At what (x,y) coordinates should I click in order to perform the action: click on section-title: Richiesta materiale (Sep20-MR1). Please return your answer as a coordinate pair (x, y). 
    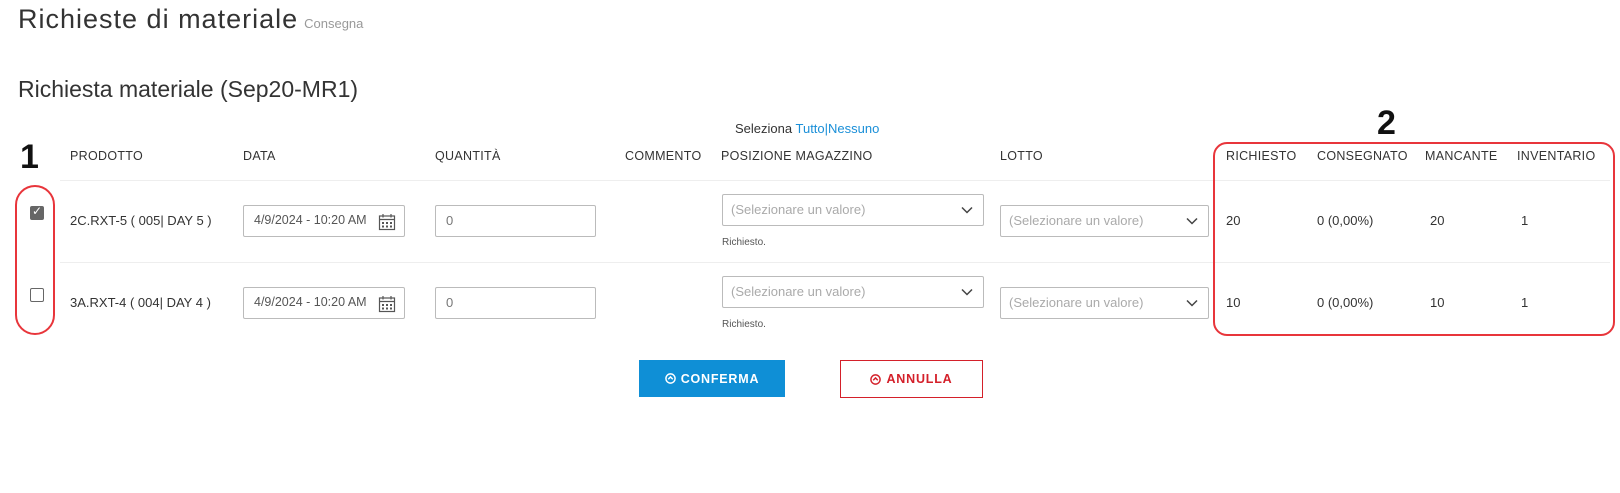
    Looking at the image, I should click on (188, 89).